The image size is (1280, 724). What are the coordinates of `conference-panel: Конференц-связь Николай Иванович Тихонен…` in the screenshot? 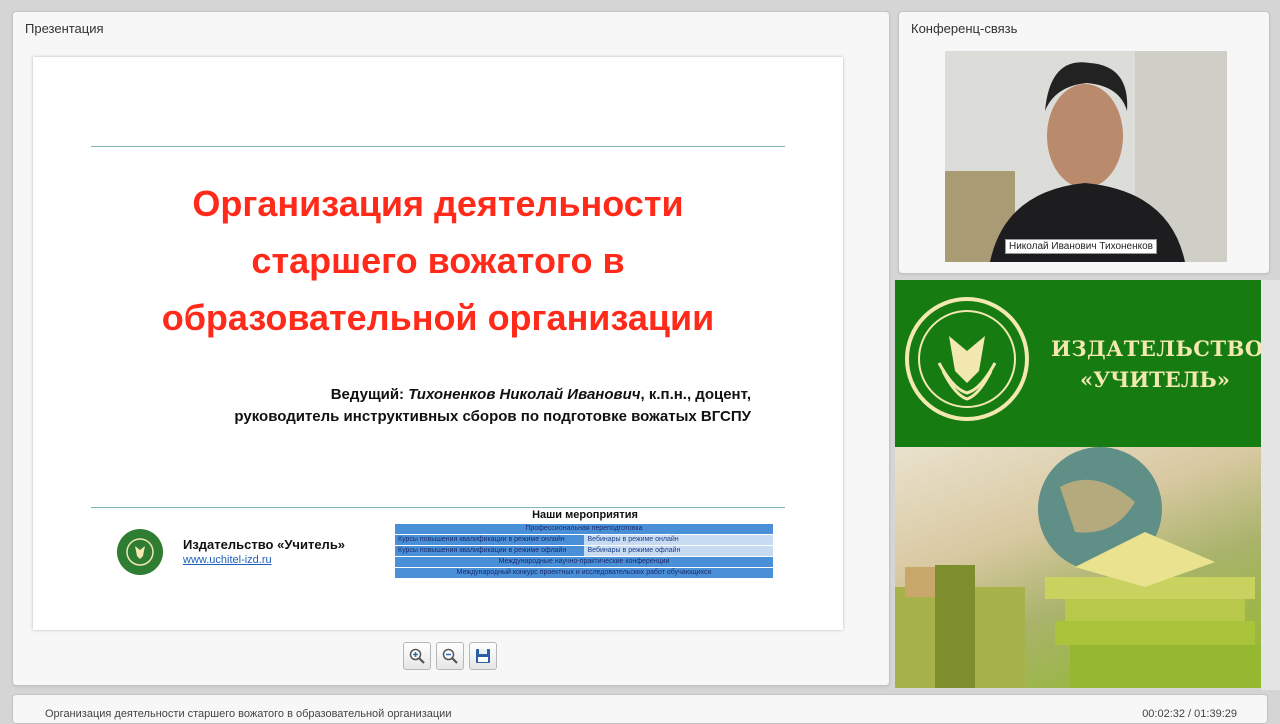 It's located at (1084, 142).